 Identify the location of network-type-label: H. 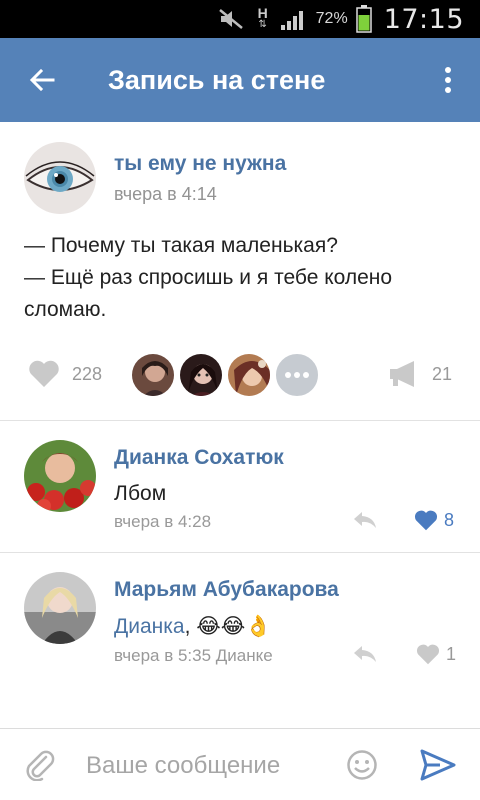
(262, 13).